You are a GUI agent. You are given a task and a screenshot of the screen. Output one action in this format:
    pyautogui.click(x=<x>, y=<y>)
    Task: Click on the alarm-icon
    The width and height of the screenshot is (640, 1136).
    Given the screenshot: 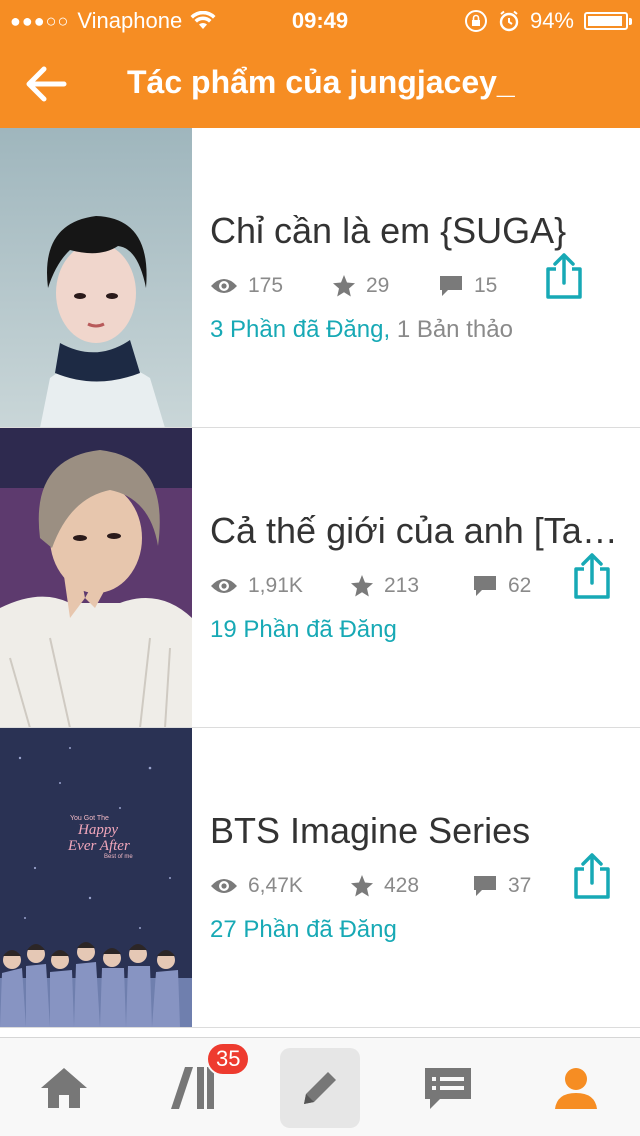 What is the action you would take?
    pyautogui.click(x=509, y=21)
    